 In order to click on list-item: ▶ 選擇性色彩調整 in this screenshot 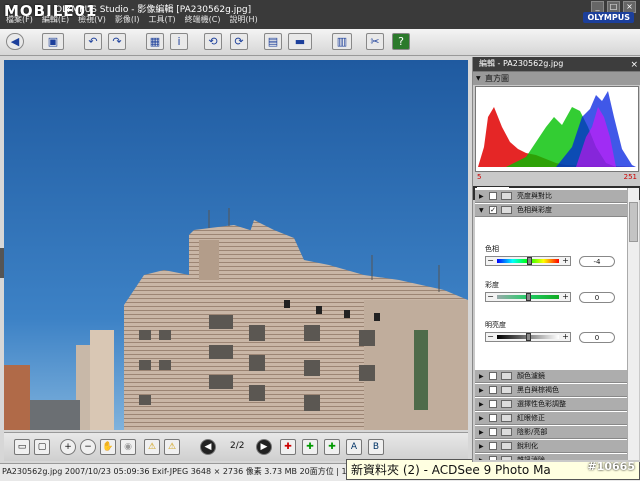, I will do `click(551, 404)`.